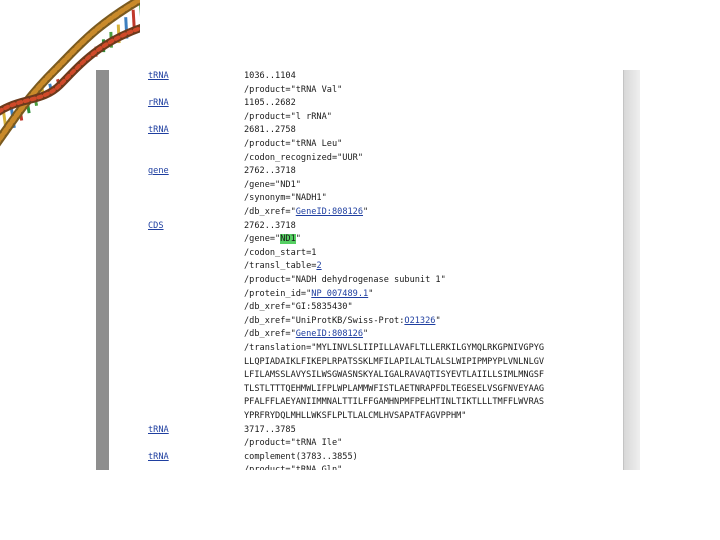 Image resolution: width=720 pixels, height=540 pixels. Describe the element at coordinates (158, 103) in the screenshot. I see `feature-key-link: rRNA` at that location.